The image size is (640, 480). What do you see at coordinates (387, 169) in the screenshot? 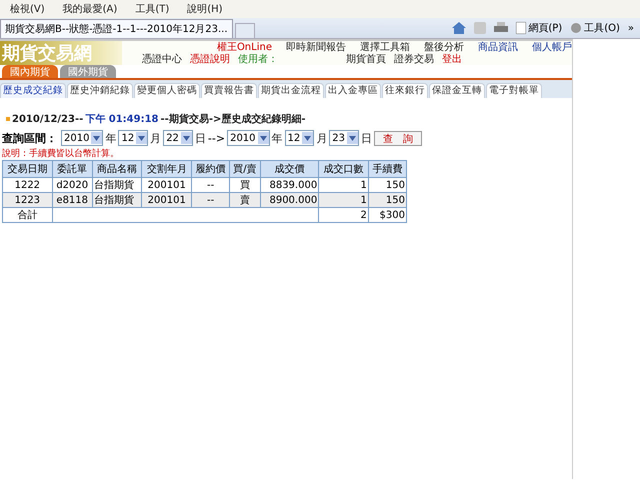
I see `column-header: 手續費` at bounding box center [387, 169].